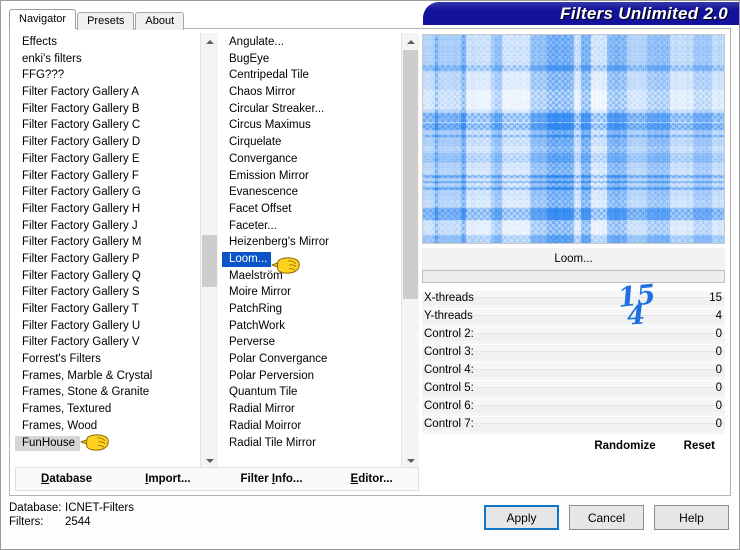  What do you see at coordinates (311, 176) in the screenshot?
I see `list-item: Emission Mirror` at bounding box center [311, 176].